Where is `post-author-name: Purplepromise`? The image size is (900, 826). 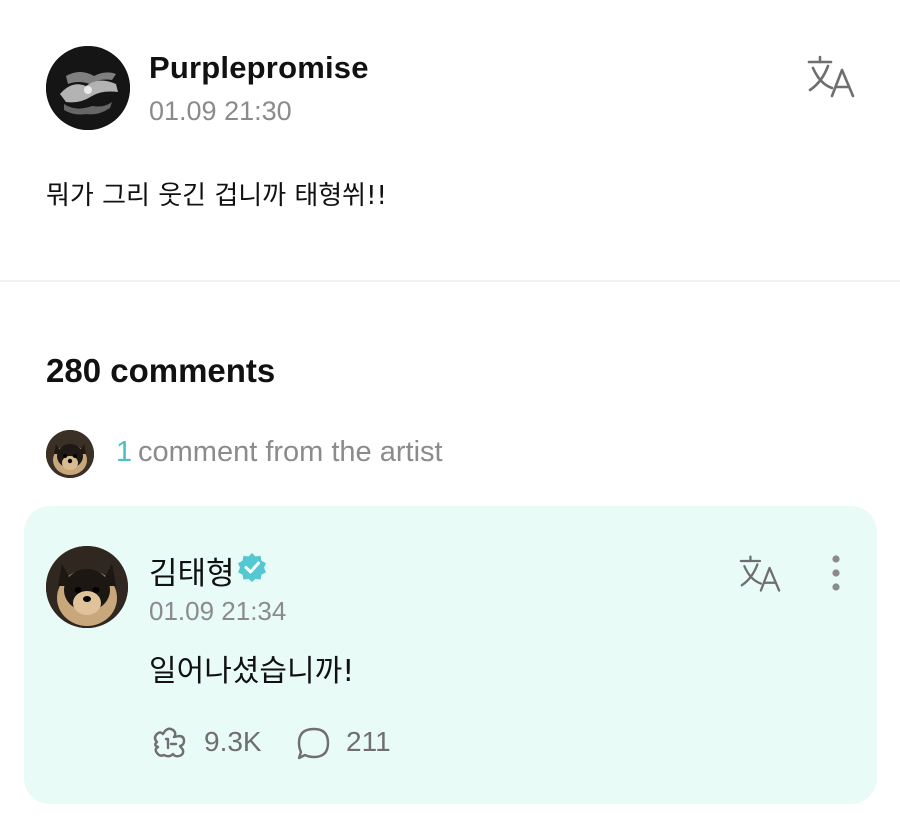 post-author-name: Purplepromise is located at coordinates (259, 68).